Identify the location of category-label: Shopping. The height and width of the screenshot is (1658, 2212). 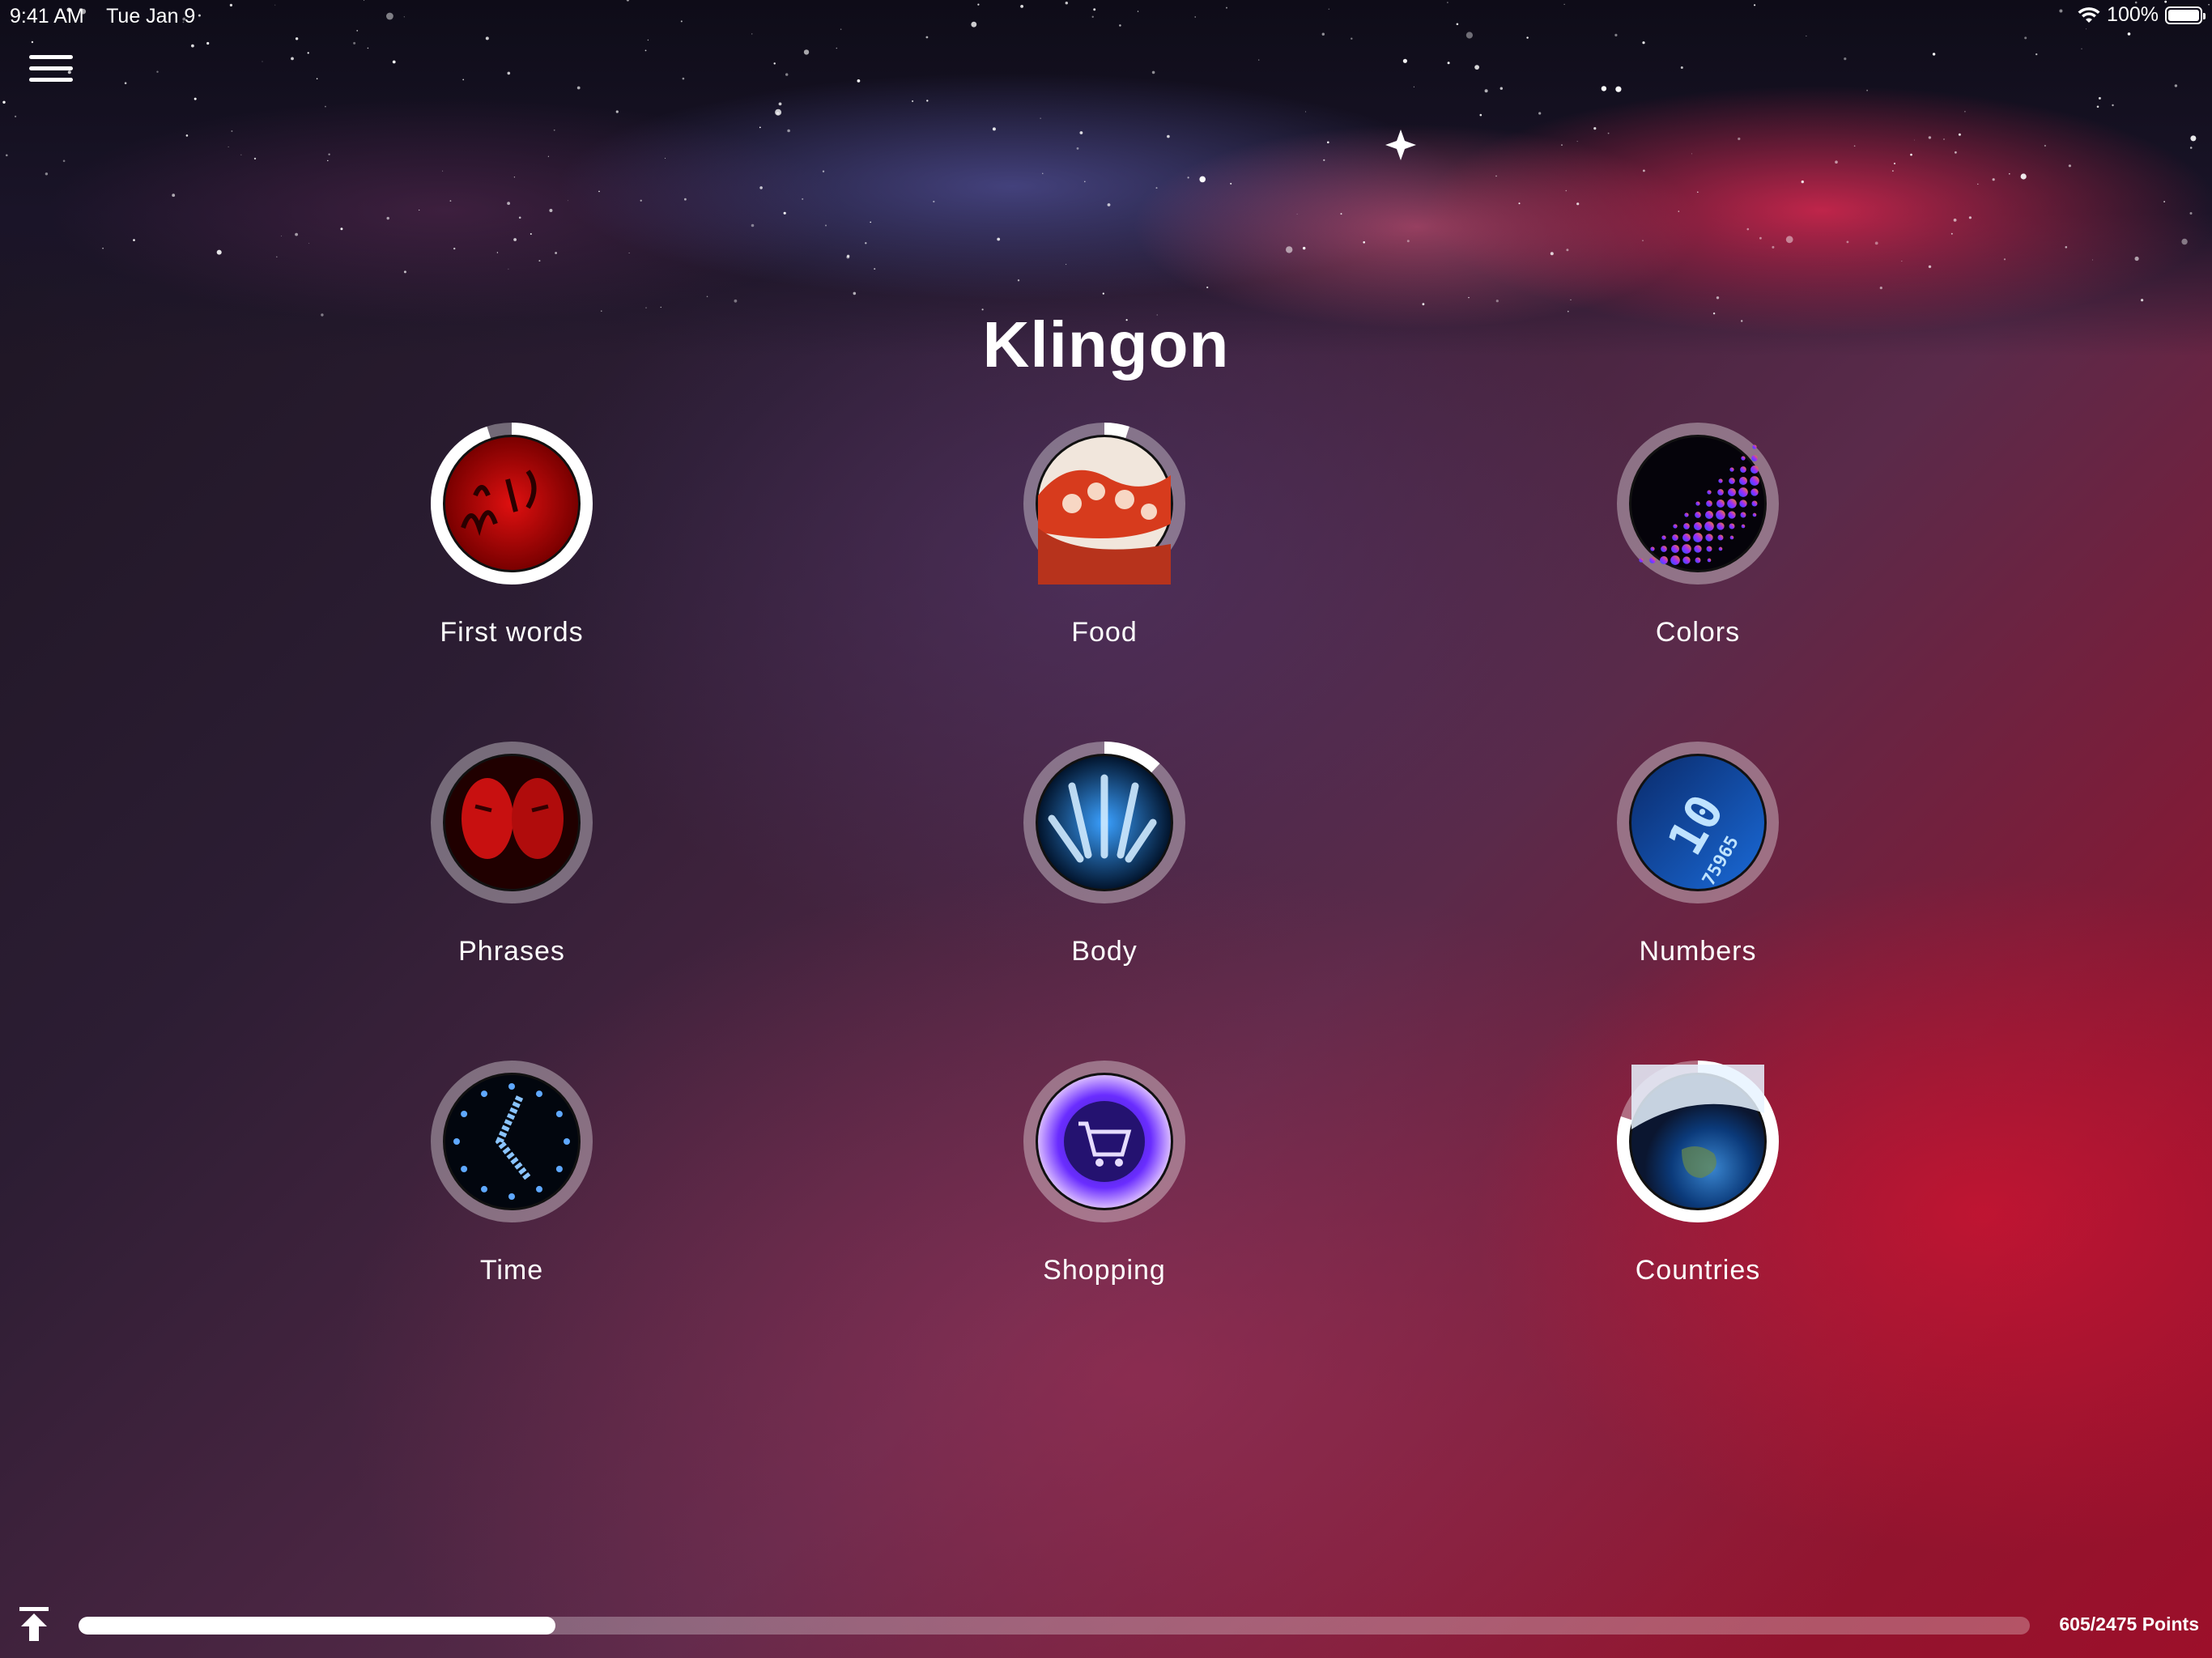
(1104, 1270).